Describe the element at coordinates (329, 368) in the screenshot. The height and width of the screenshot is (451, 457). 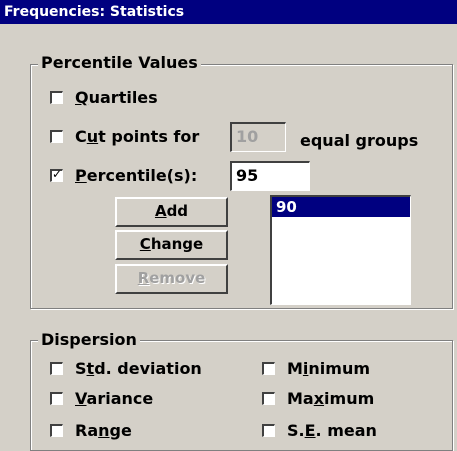
I see `minimum-label: Minimum` at that location.